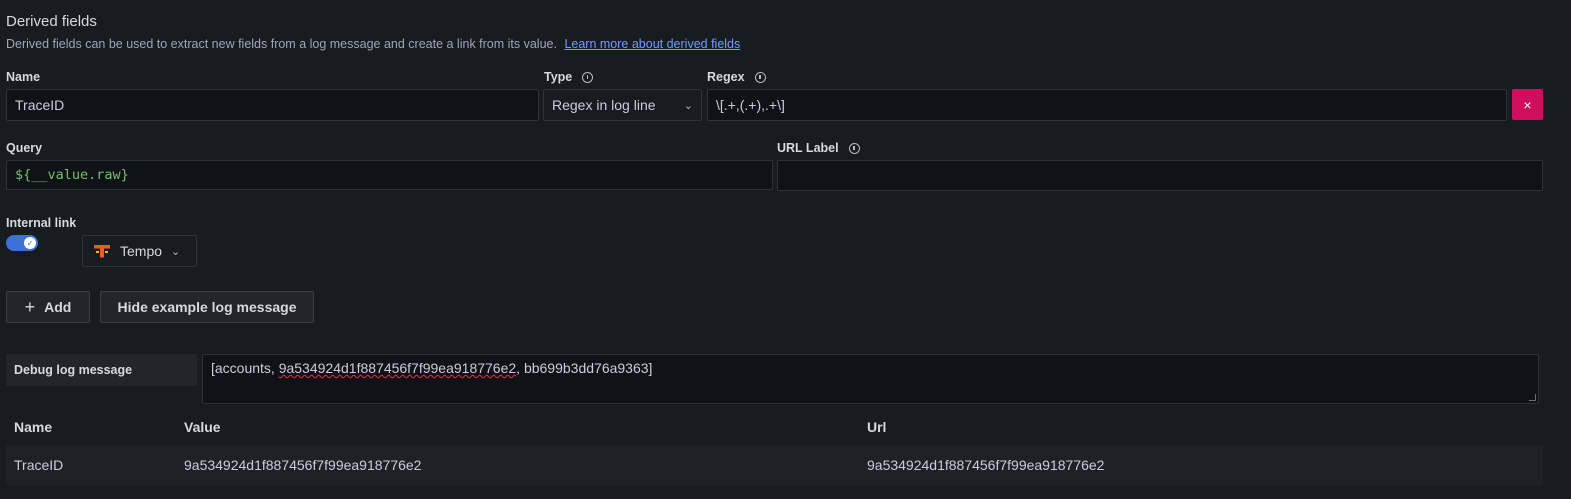  I want to click on close-icon: ×, so click(1527, 104).